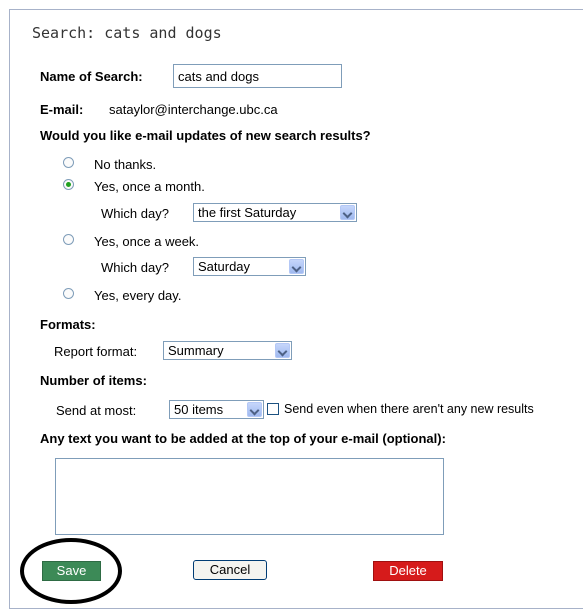 This screenshot has width=583, height=609. I want to click on send-at-most-value: 50 items, so click(199, 409).